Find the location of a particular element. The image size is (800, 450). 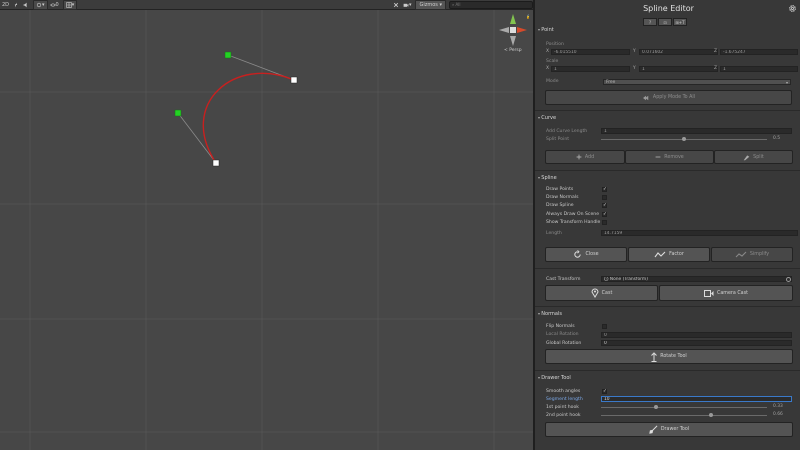

mode-2d-toggle: 2D is located at coordinates (5, 5).